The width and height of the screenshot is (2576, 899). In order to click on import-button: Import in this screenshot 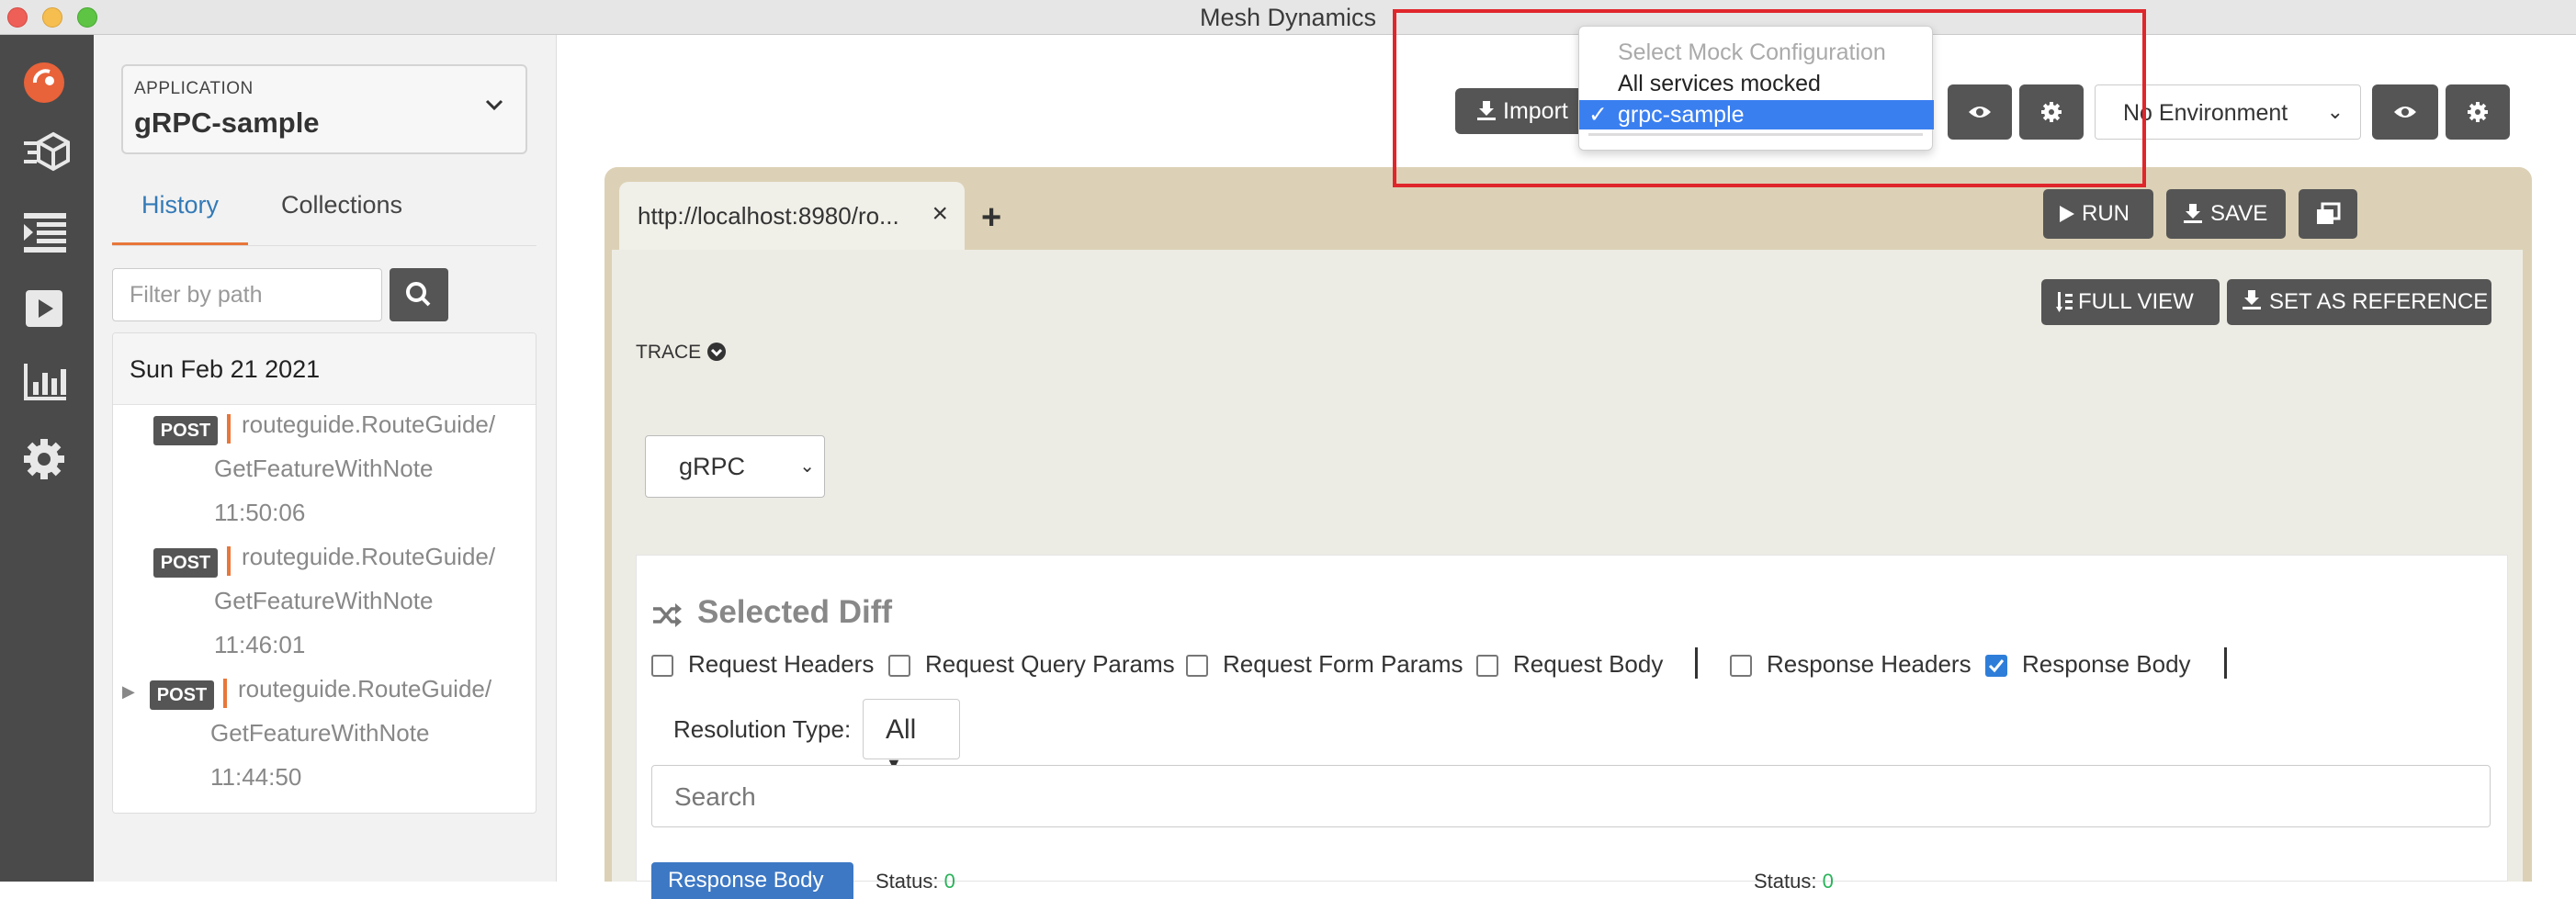, I will do `click(1519, 111)`.